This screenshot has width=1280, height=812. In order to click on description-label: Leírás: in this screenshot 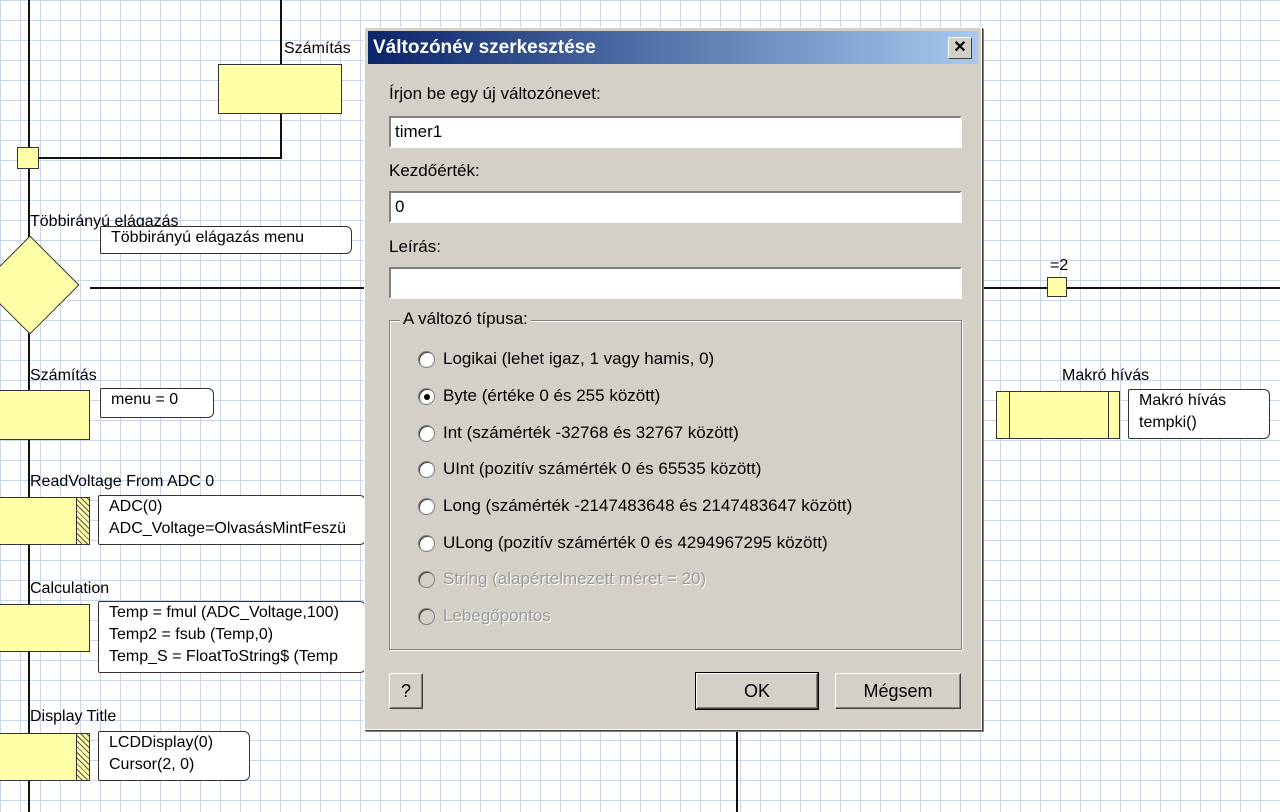, I will do `click(415, 246)`.